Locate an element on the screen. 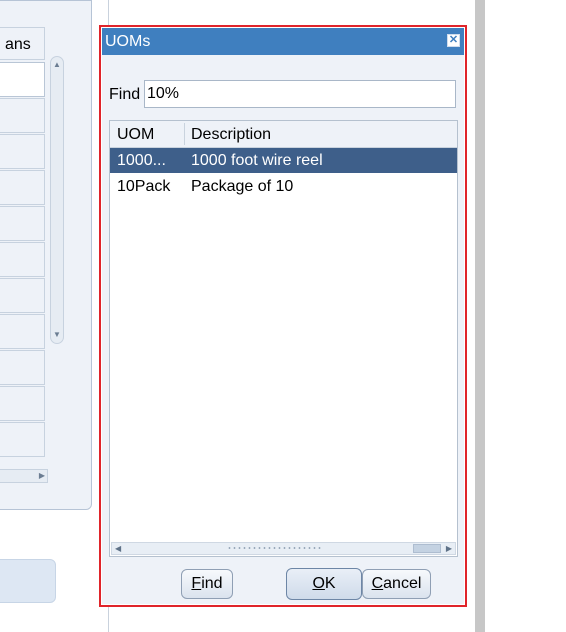  dialog-titlebar: UOMs ✕ is located at coordinates (283, 41).